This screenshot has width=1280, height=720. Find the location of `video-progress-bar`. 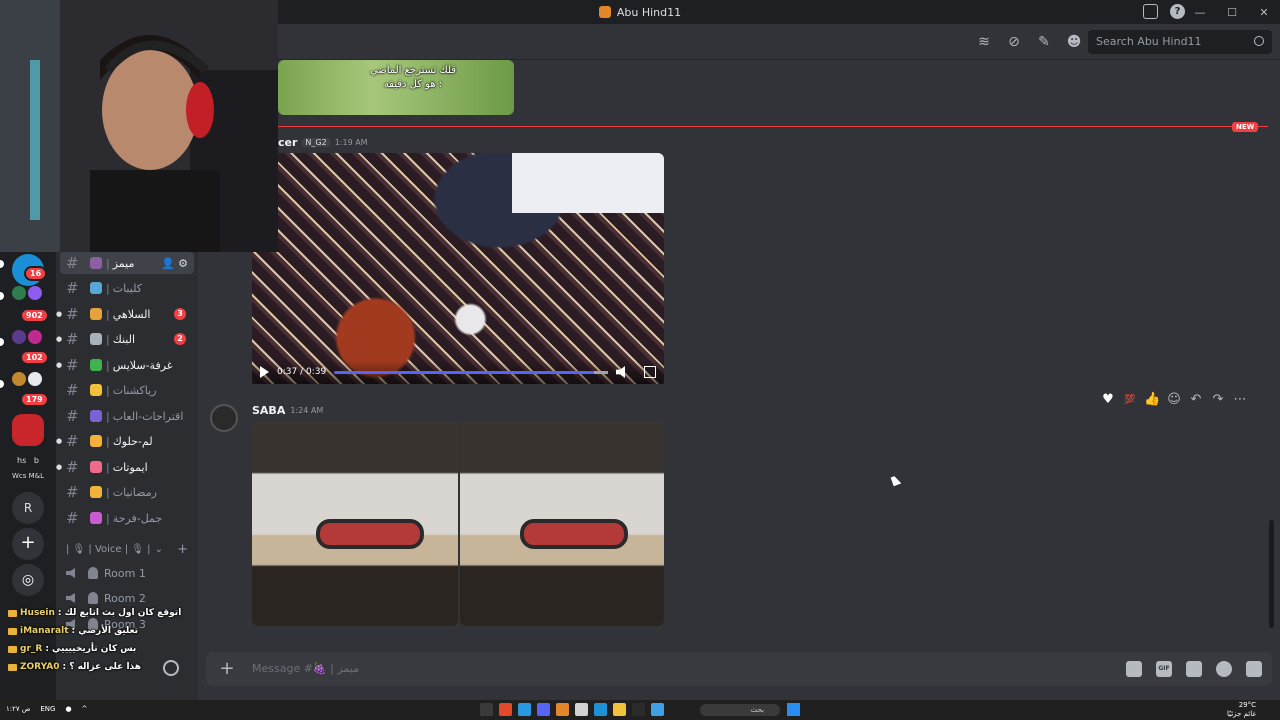

video-progress-bar is located at coordinates (471, 372).